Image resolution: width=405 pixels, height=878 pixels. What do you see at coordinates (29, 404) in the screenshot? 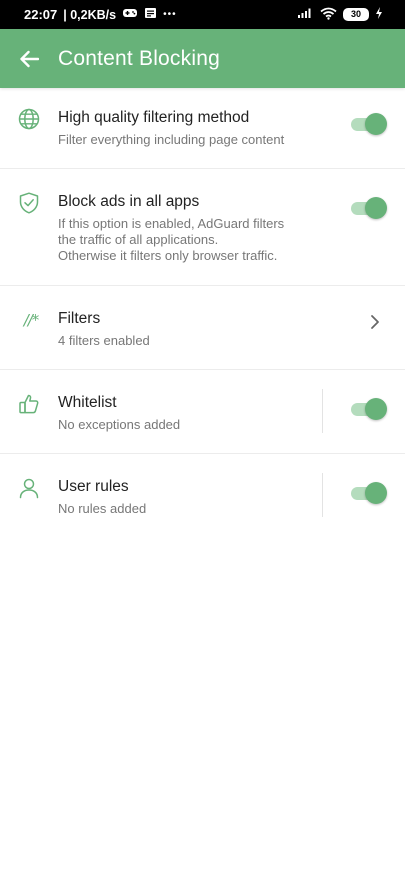
I see `thumbs-up-icon` at bounding box center [29, 404].